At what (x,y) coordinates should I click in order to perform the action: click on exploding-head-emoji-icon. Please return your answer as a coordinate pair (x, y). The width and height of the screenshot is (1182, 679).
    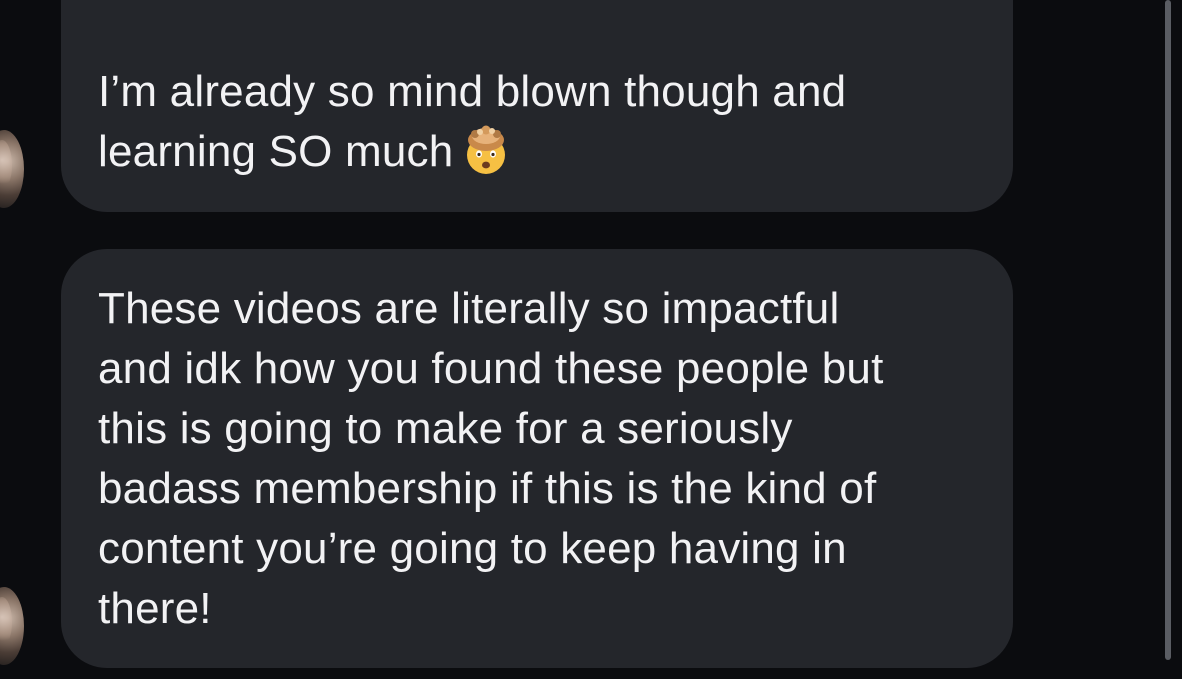
    Looking at the image, I should click on (486, 149).